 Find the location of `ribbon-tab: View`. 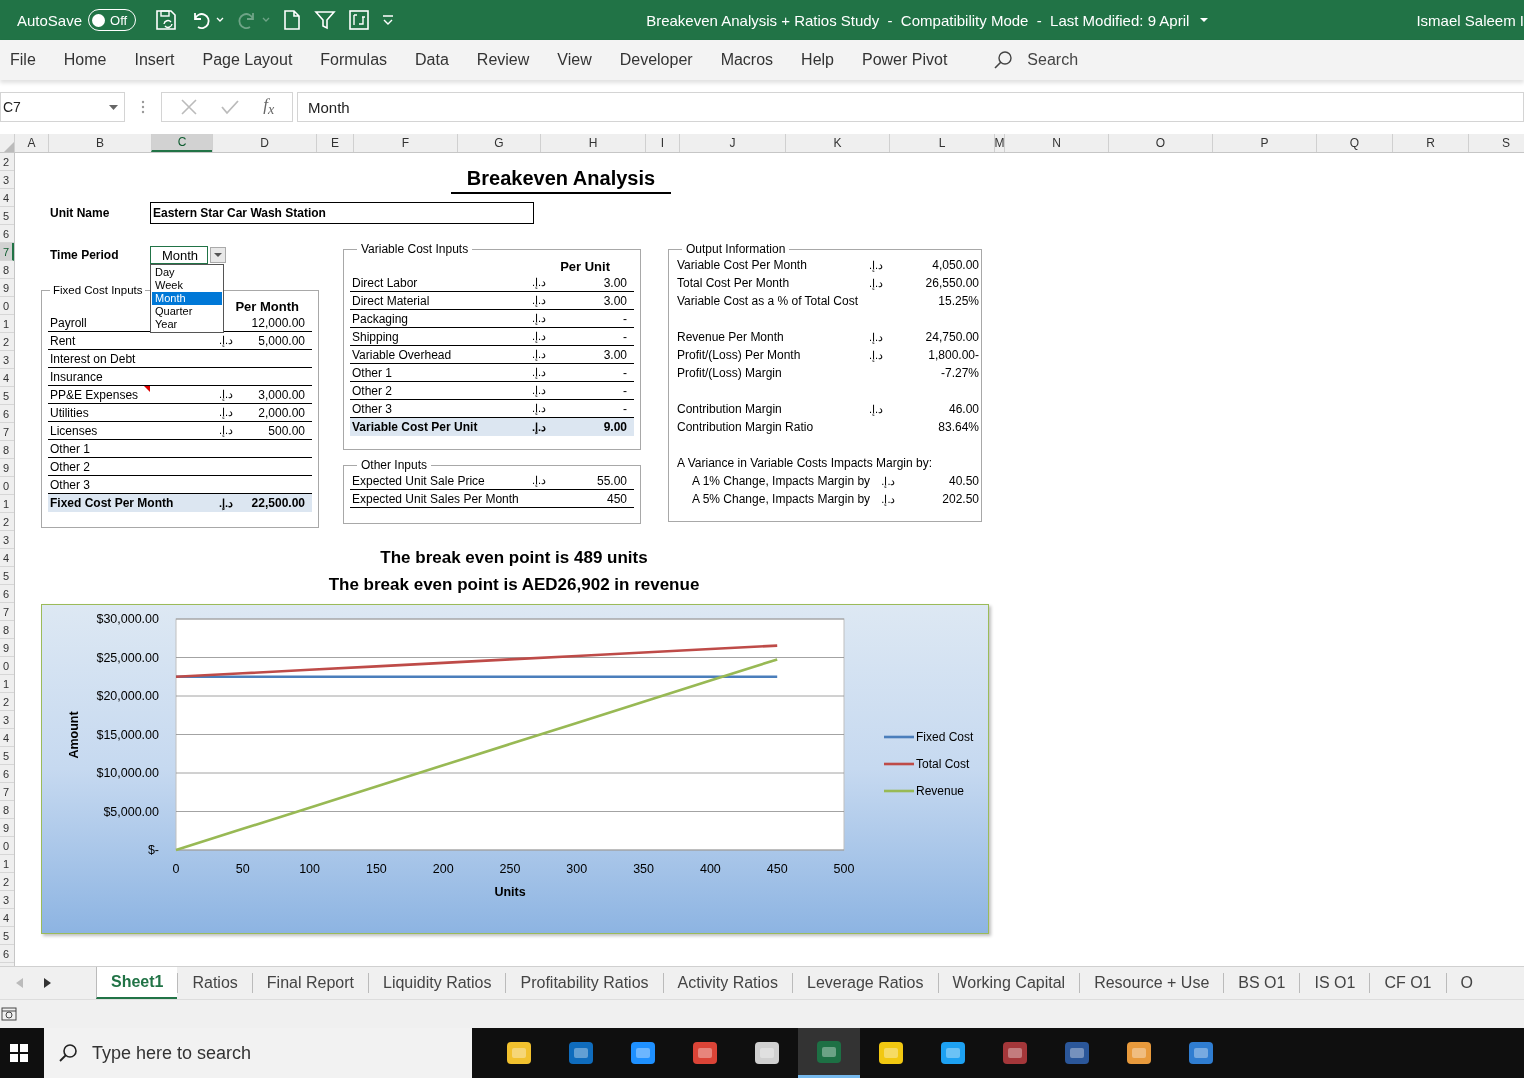

ribbon-tab: View is located at coordinates (574, 60).